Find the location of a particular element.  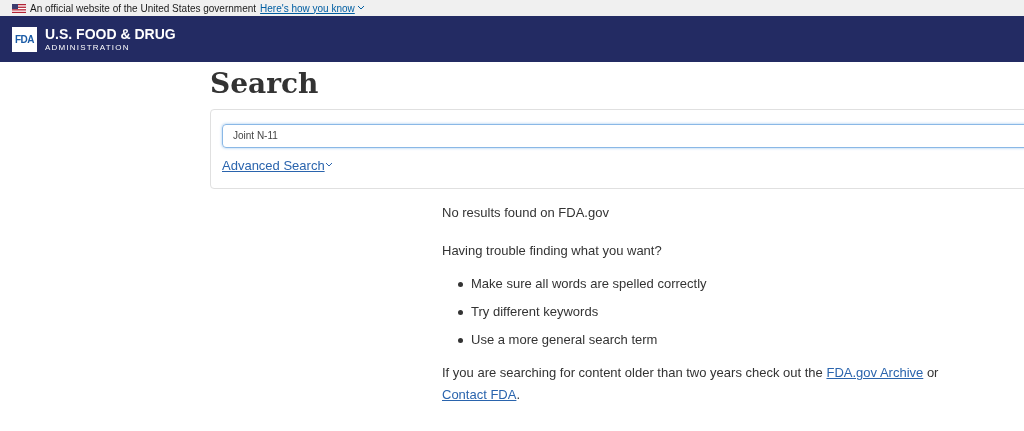

fda-logo: FDA is located at coordinates (24, 39).